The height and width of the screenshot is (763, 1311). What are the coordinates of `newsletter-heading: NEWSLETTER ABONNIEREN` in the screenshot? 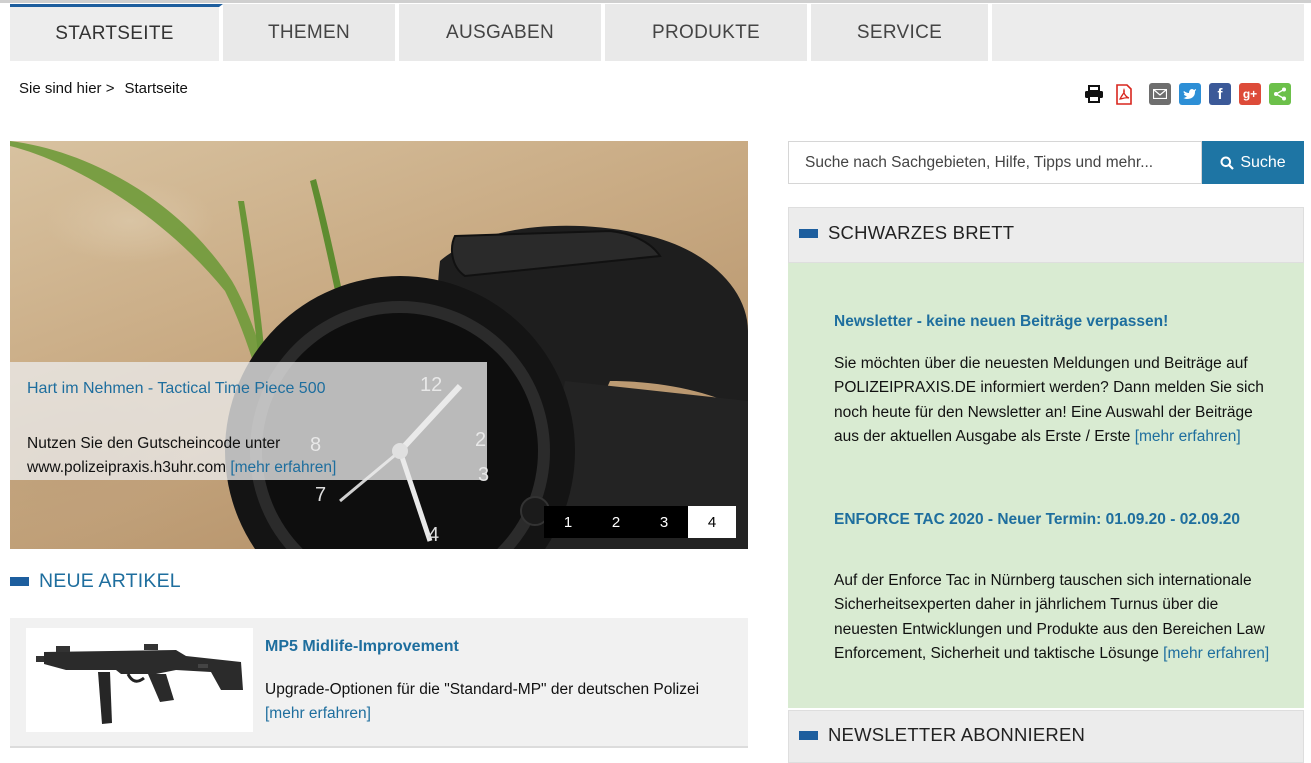 It's located at (942, 735).